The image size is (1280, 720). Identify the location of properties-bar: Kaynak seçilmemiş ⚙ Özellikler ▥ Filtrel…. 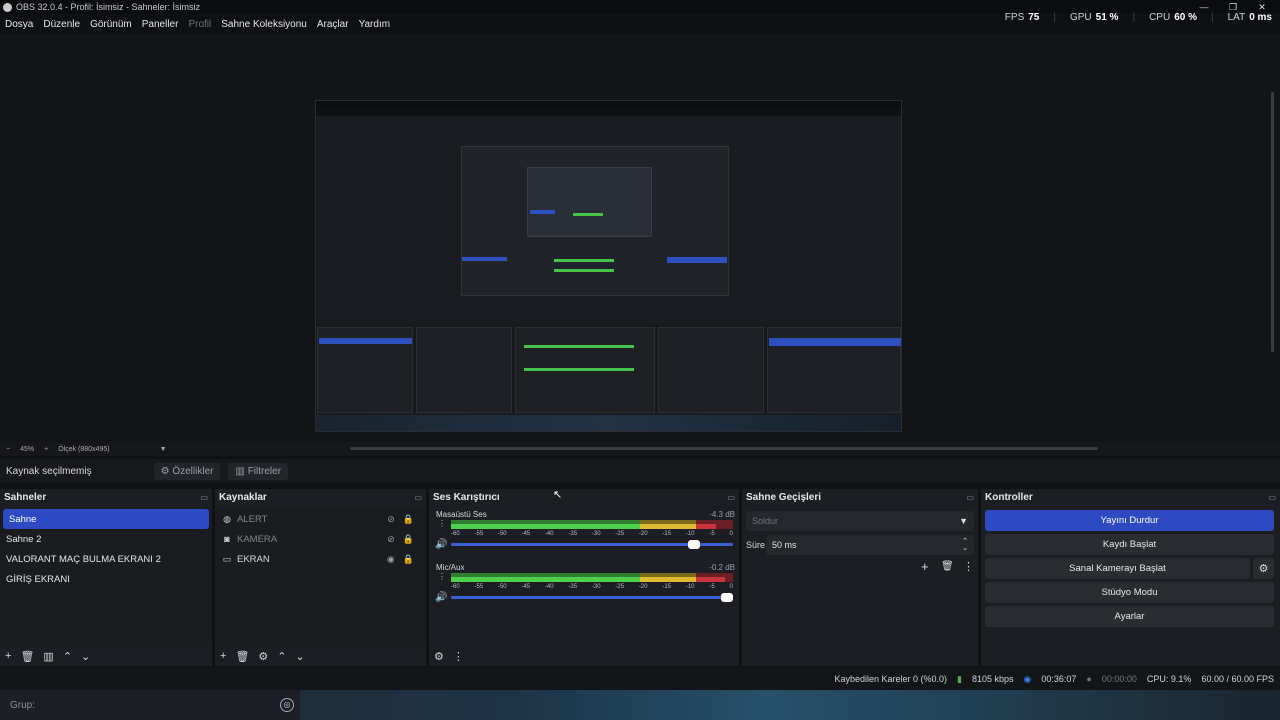
(640, 471).